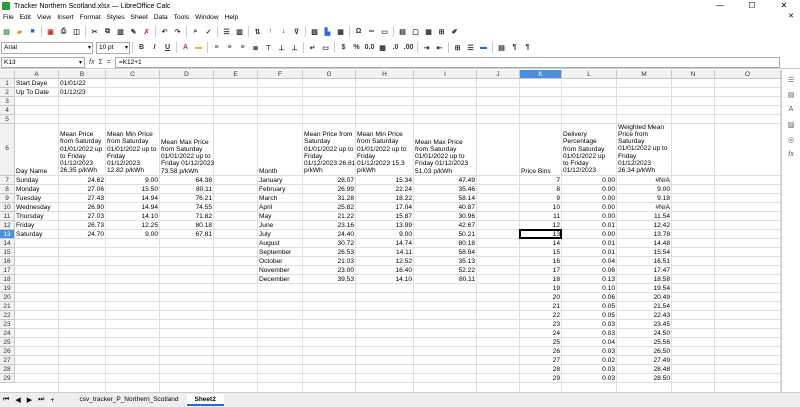 The width and height of the screenshot is (800, 407). I want to click on cell-a8: Monday, so click(36, 189).